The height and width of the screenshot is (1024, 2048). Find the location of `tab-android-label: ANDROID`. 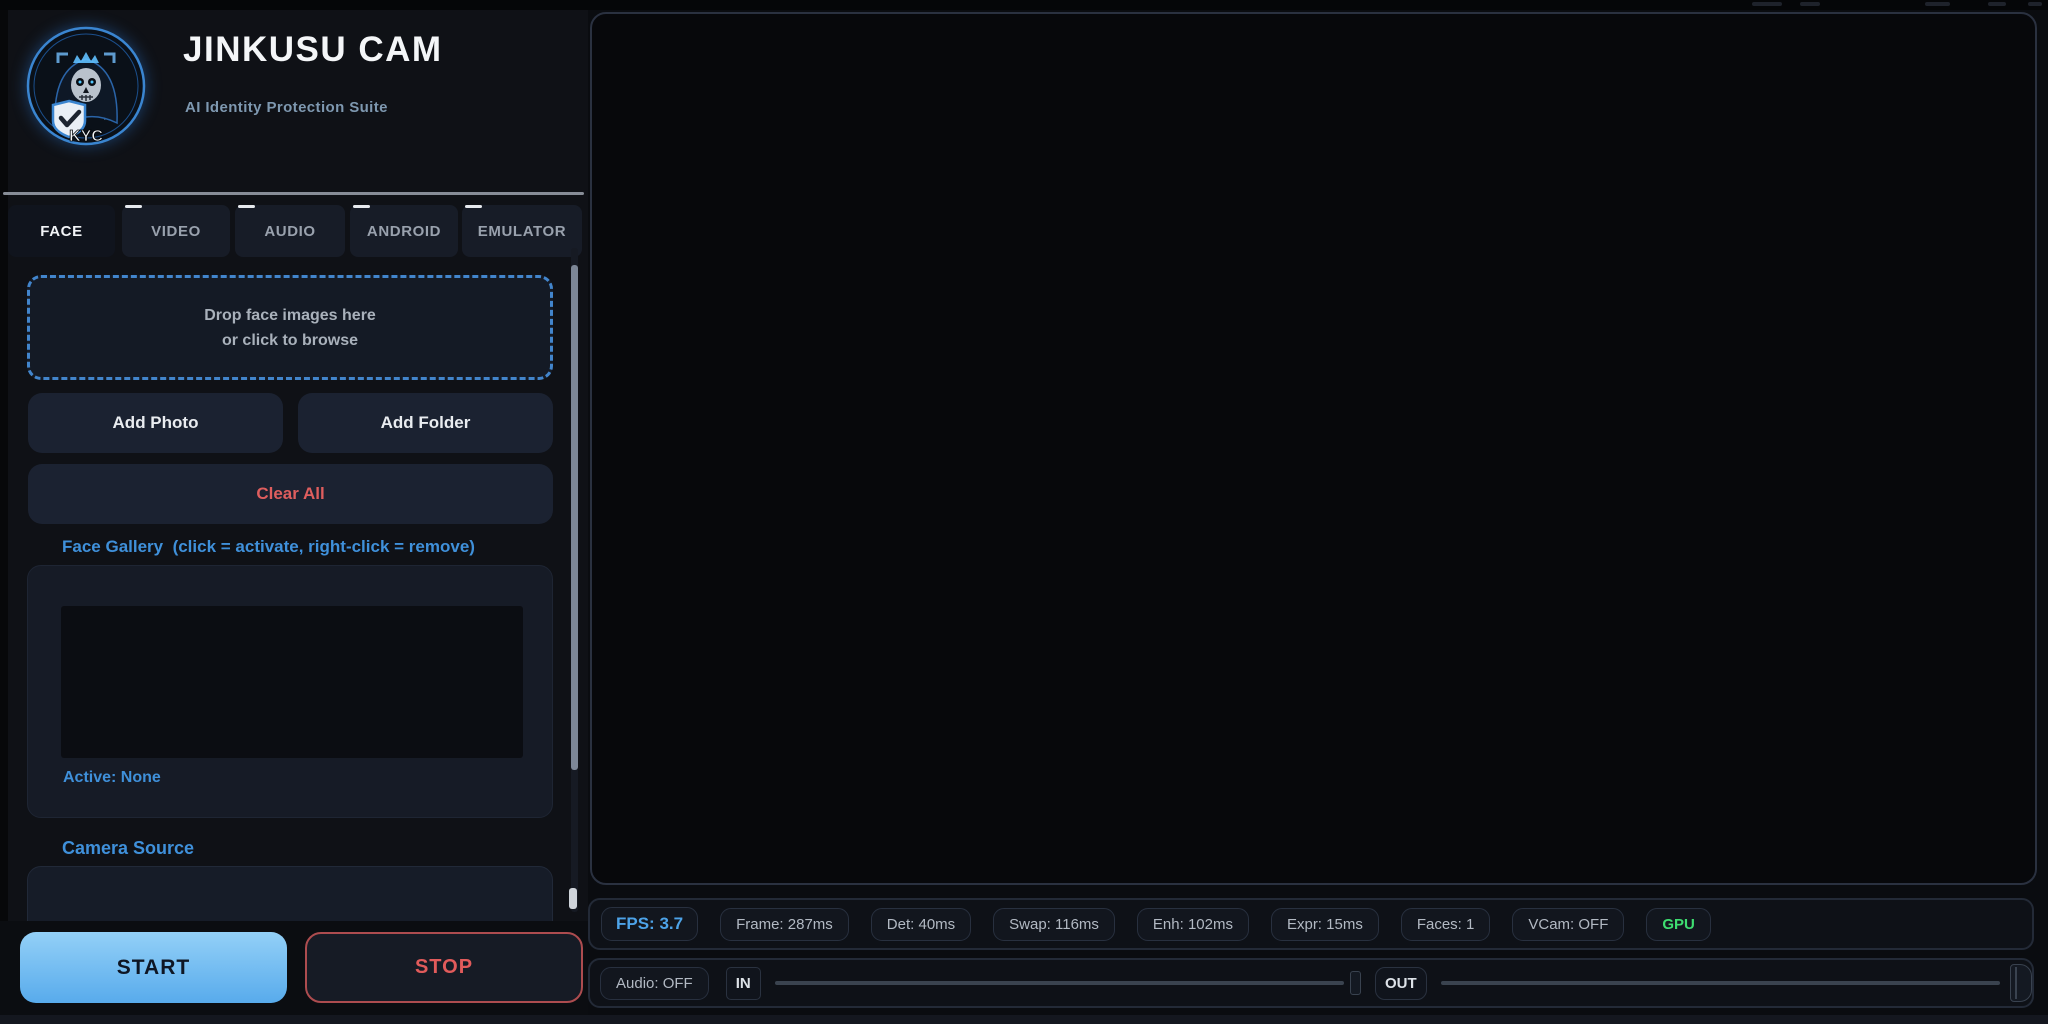

tab-android-label: ANDROID is located at coordinates (404, 231).